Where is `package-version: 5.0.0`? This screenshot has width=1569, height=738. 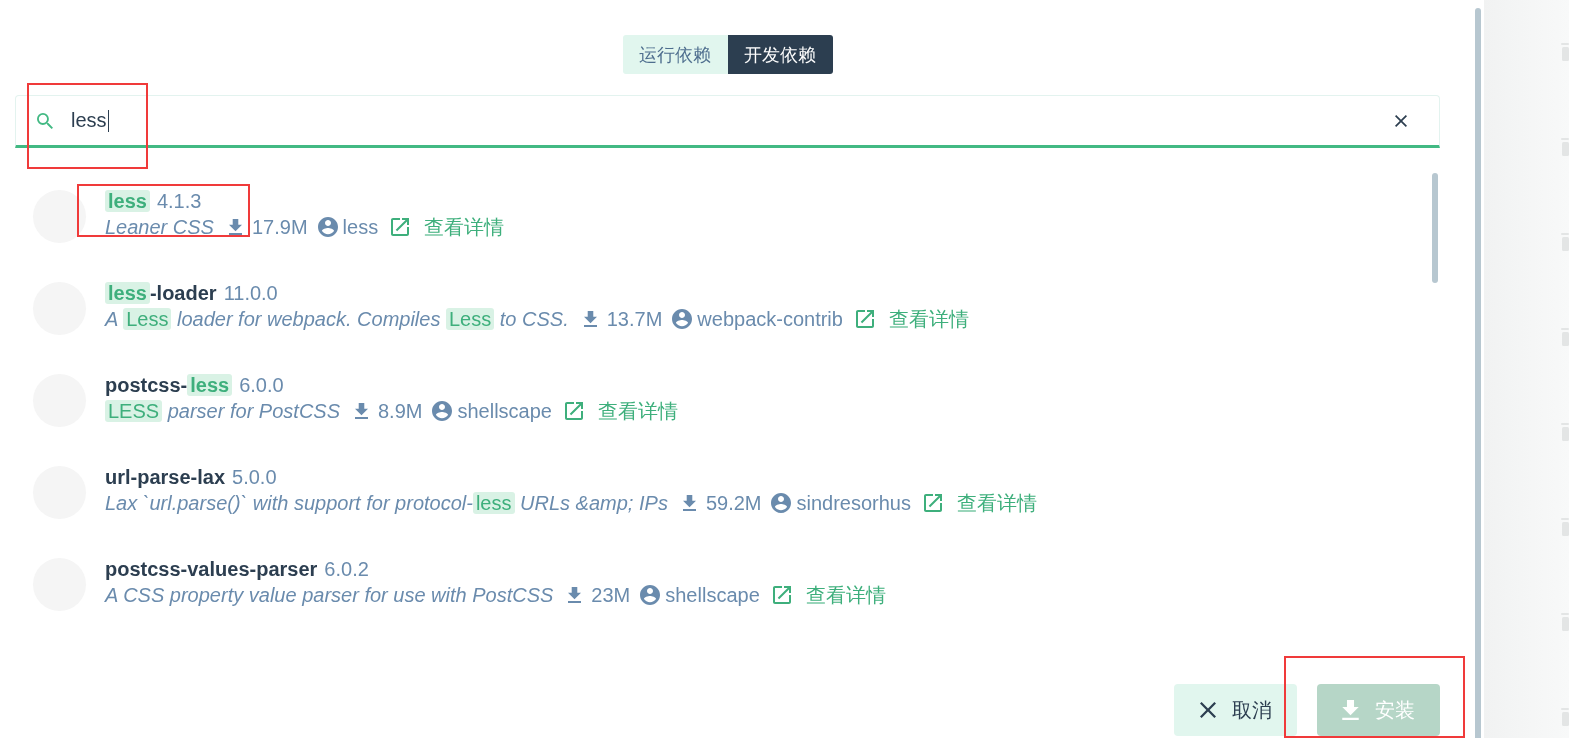
package-version: 5.0.0 is located at coordinates (254, 477).